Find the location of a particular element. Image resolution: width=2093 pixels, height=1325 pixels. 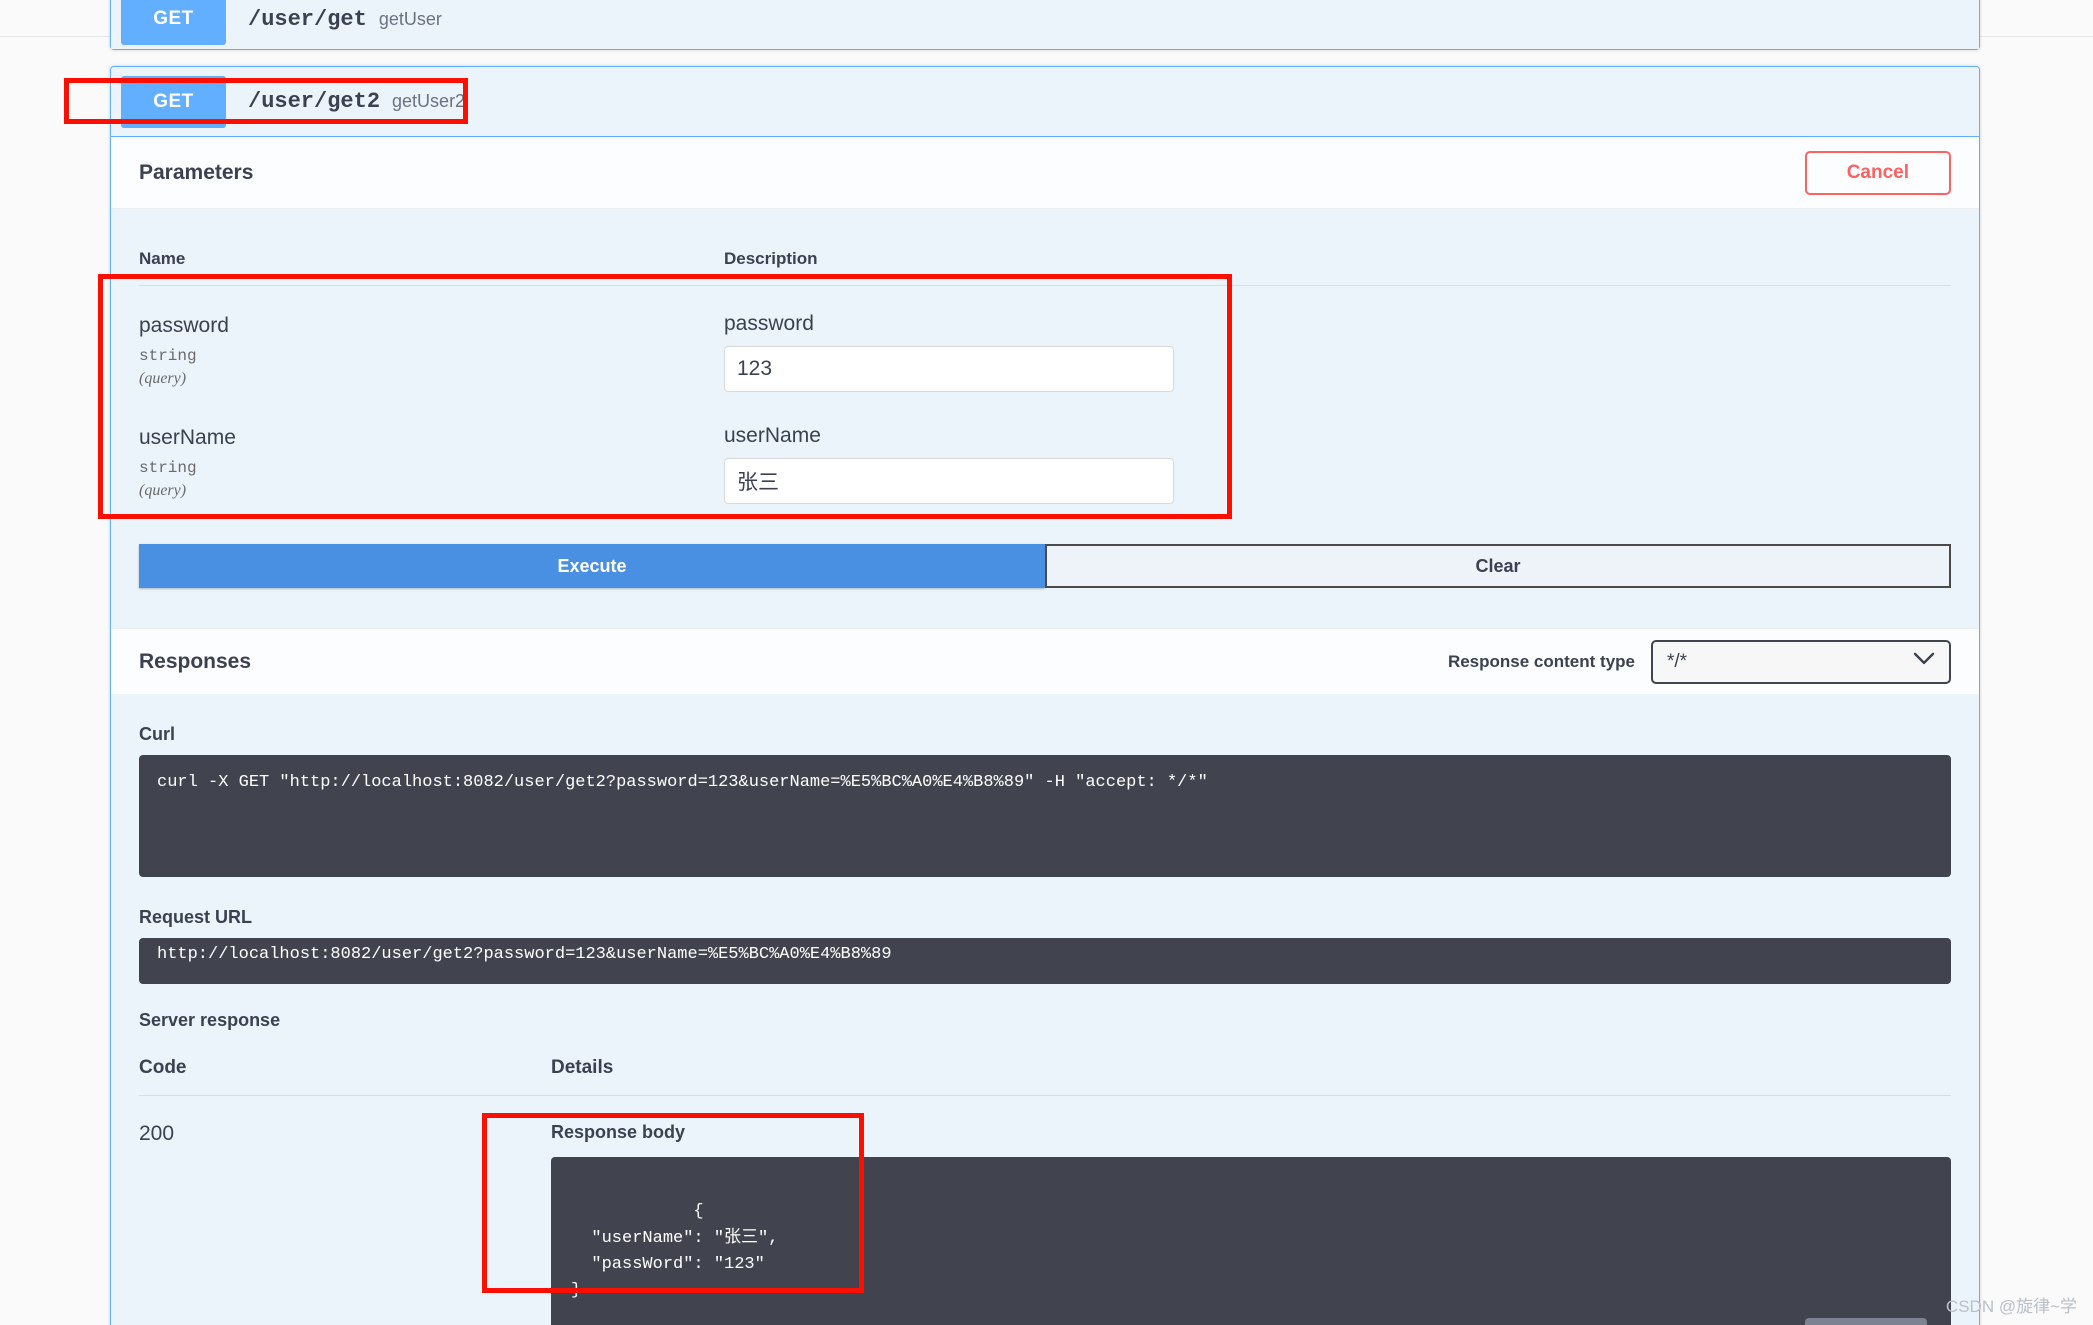

parameter-name-cell: userName string (query) is located at coordinates (431, 464).